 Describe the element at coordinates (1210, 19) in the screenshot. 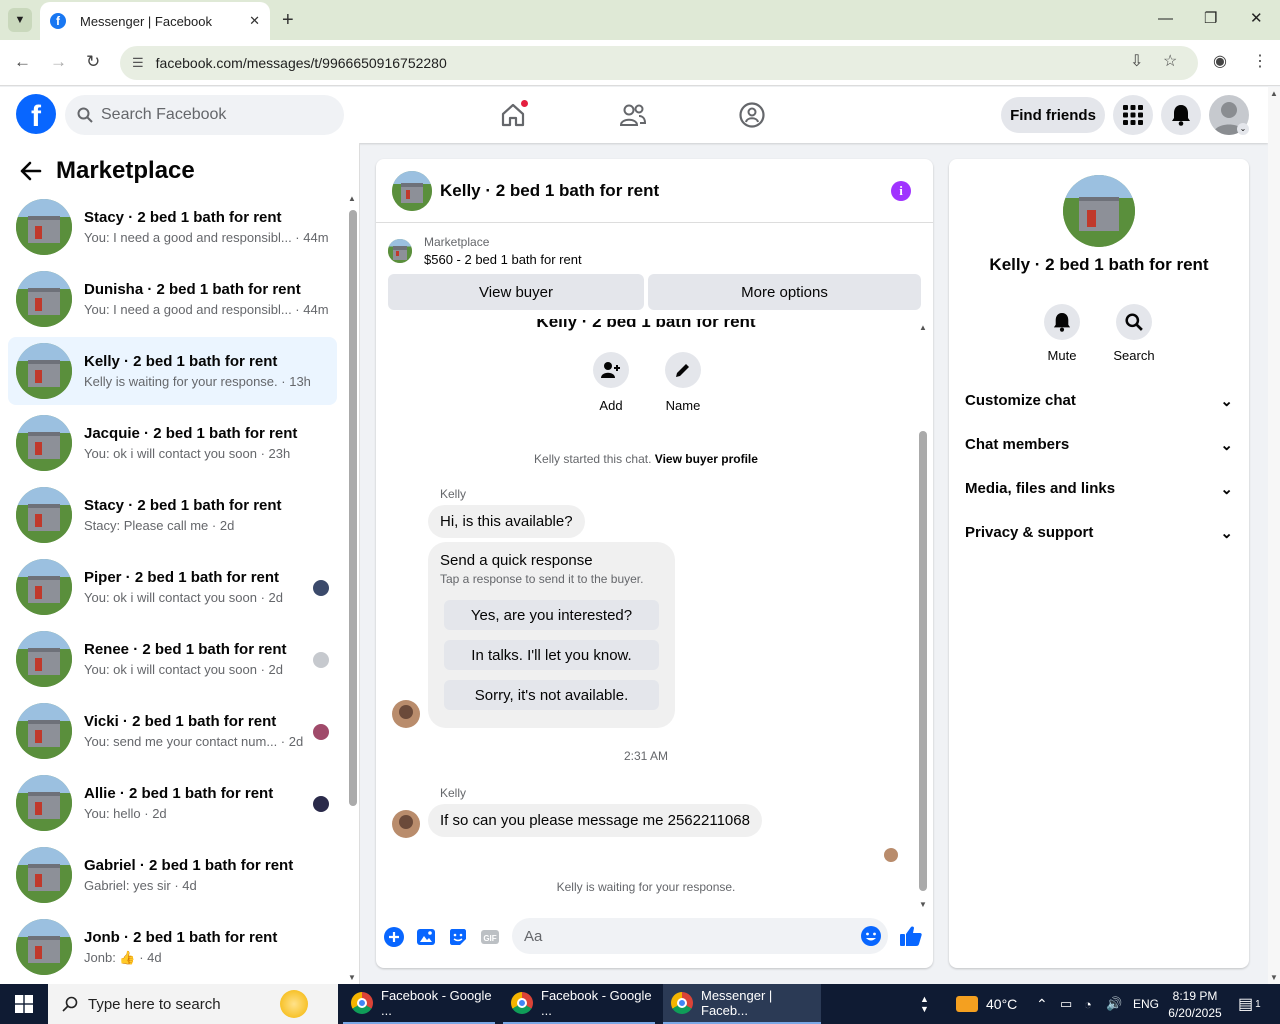

I see `restore-button: ❐` at that location.